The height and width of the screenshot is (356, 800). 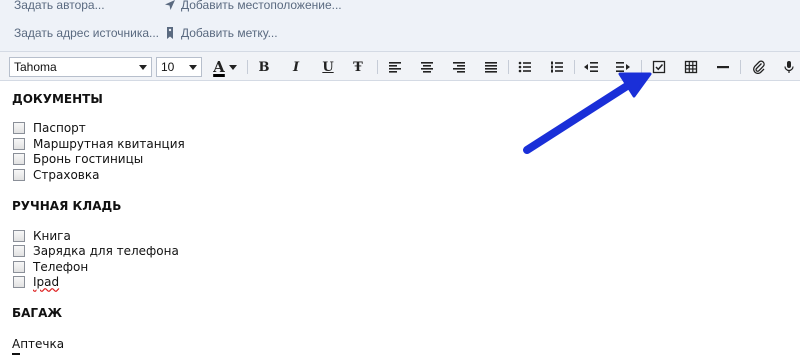 I want to click on microphone-icon, so click(x=789, y=67).